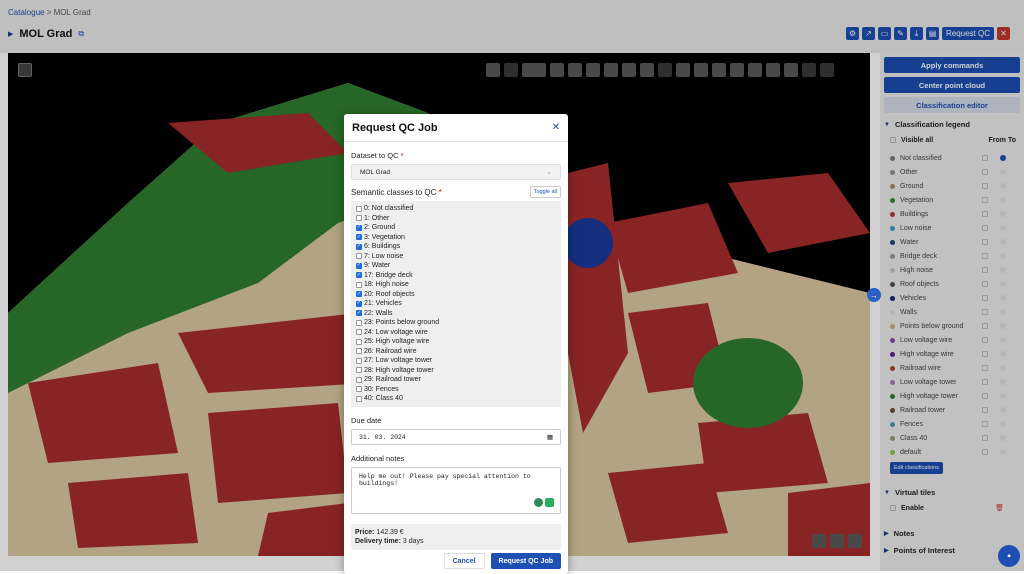  What do you see at coordinates (399, 370) in the screenshot?
I see `class-checkbox-label: 28: High voltage tower` at bounding box center [399, 370].